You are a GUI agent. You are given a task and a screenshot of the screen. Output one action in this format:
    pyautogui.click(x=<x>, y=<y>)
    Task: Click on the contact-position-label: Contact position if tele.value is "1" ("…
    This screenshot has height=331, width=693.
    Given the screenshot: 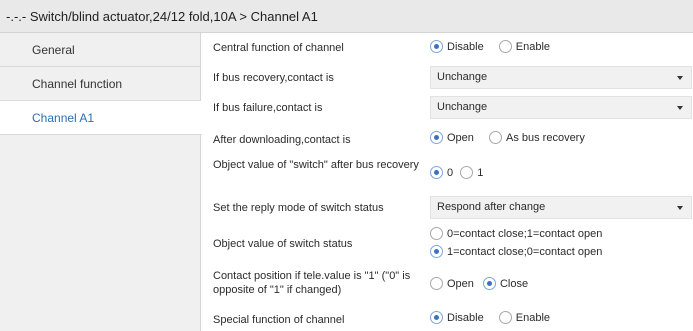 What is the action you would take?
    pyautogui.click(x=312, y=283)
    